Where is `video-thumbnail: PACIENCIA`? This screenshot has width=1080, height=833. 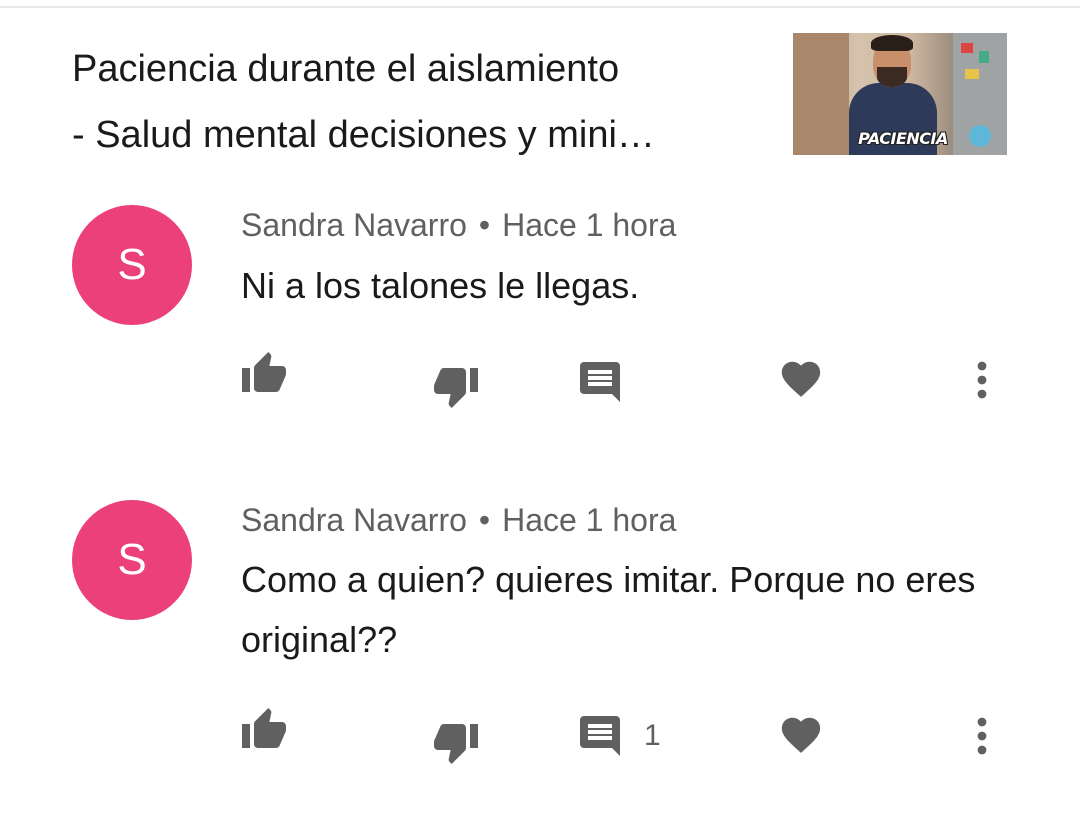 video-thumbnail: PACIENCIA is located at coordinates (900, 94).